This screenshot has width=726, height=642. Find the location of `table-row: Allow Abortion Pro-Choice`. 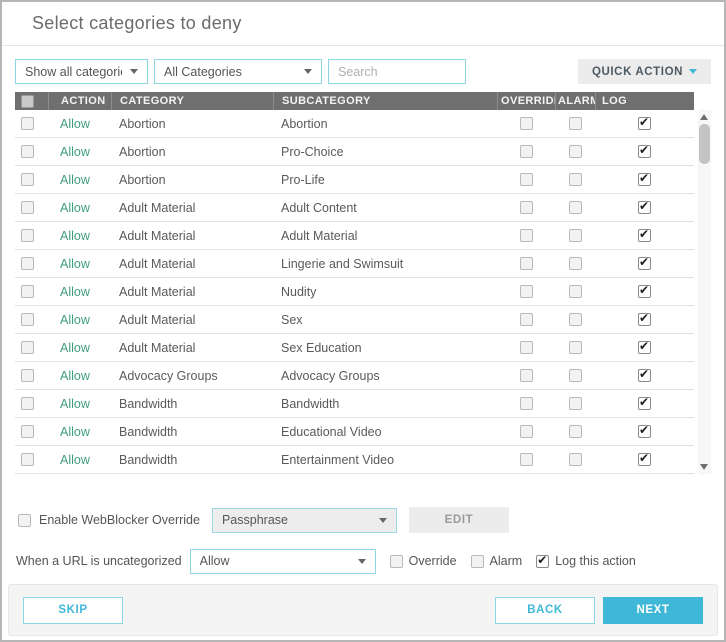

table-row: Allow Abortion Pro-Choice is located at coordinates (354, 152).